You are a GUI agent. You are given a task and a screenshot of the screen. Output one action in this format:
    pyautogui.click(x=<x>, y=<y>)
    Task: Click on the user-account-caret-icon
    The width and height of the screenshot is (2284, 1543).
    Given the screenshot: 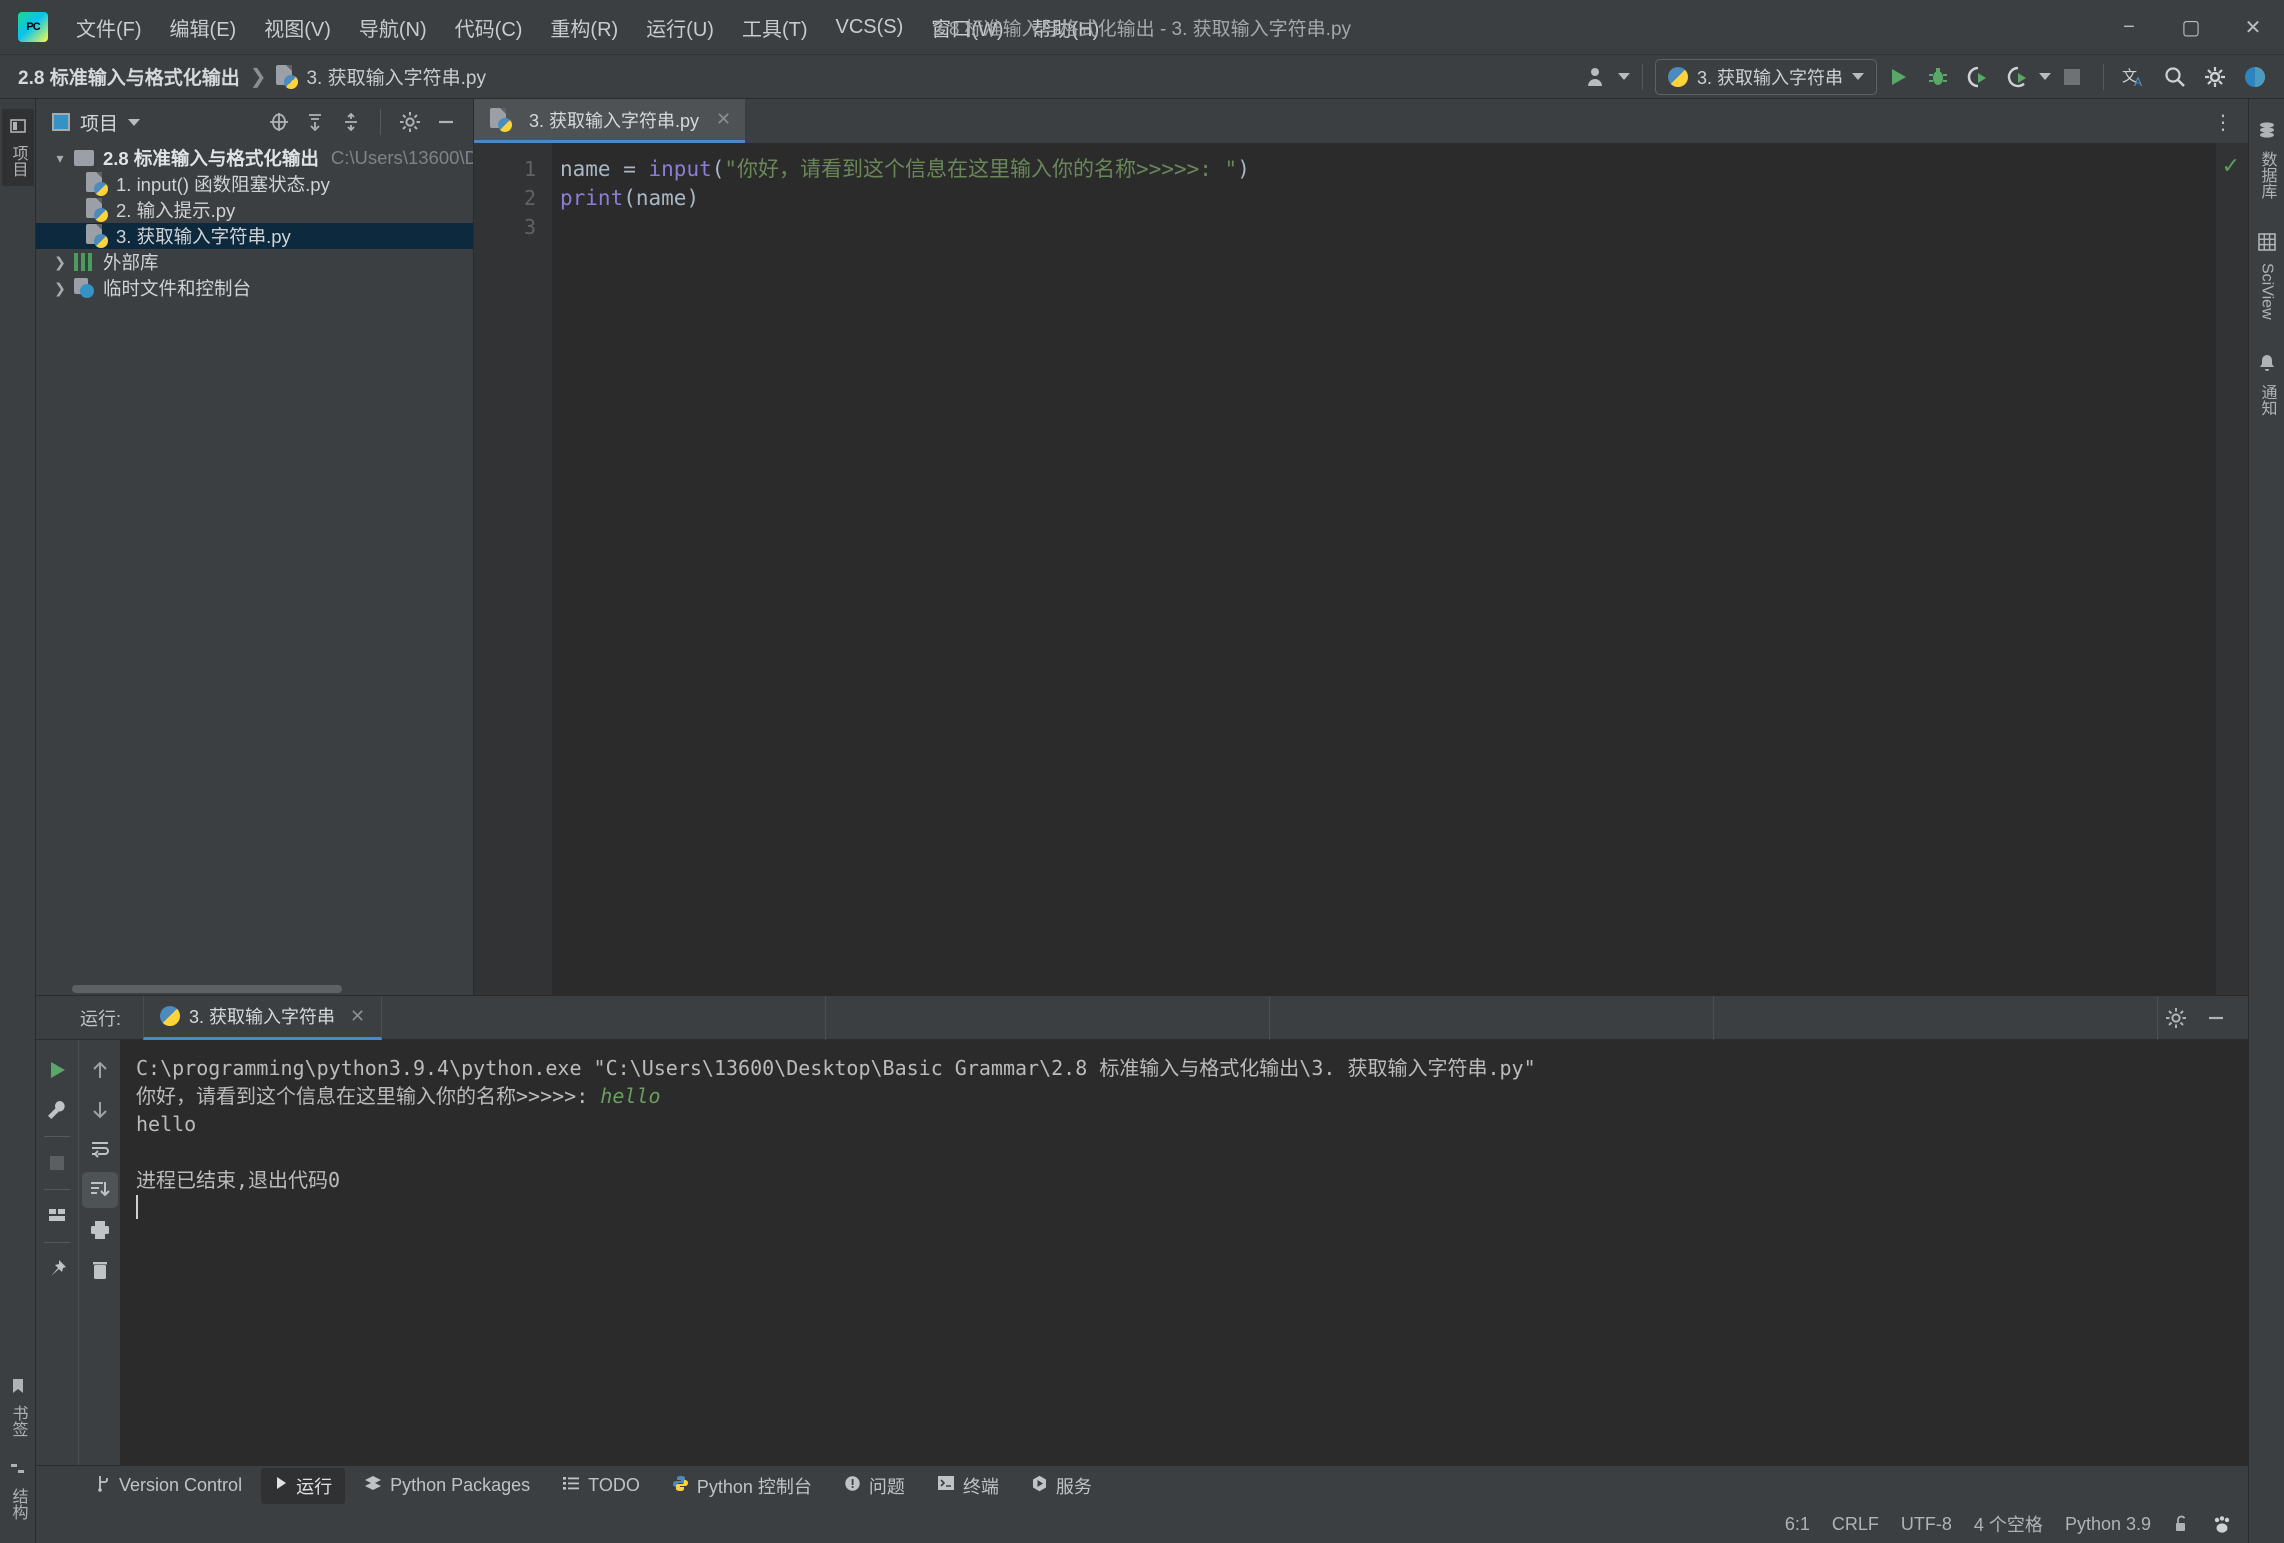 What is the action you would take?
    pyautogui.click(x=1623, y=76)
    